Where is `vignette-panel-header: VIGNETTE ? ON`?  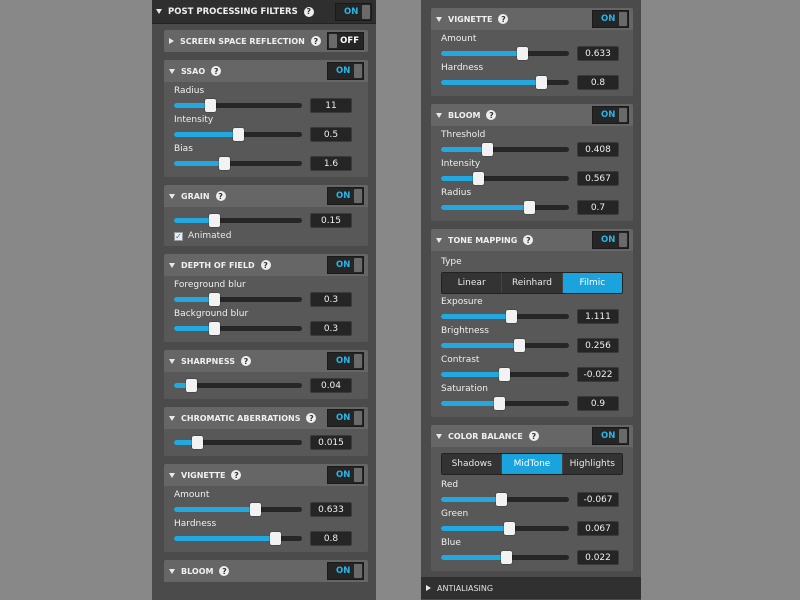 vignette-panel-header: VIGNETTE ? ON is located at coordinates (266, 475).